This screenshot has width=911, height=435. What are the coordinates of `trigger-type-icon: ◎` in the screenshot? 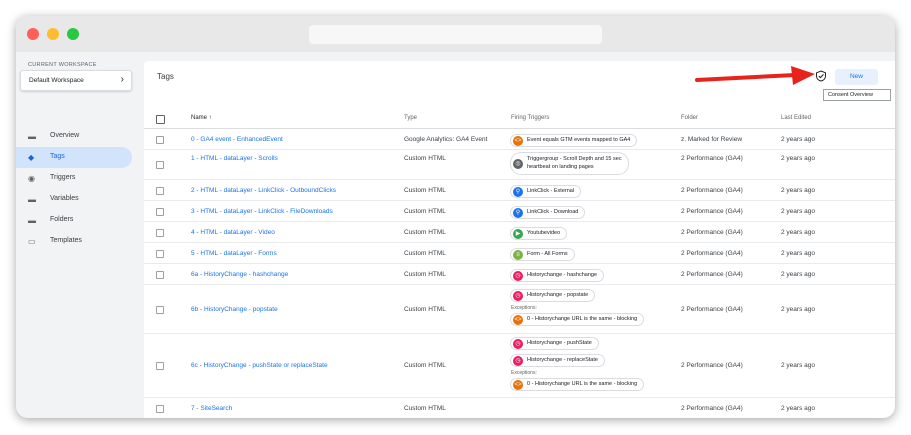 It's located at (518, 164).